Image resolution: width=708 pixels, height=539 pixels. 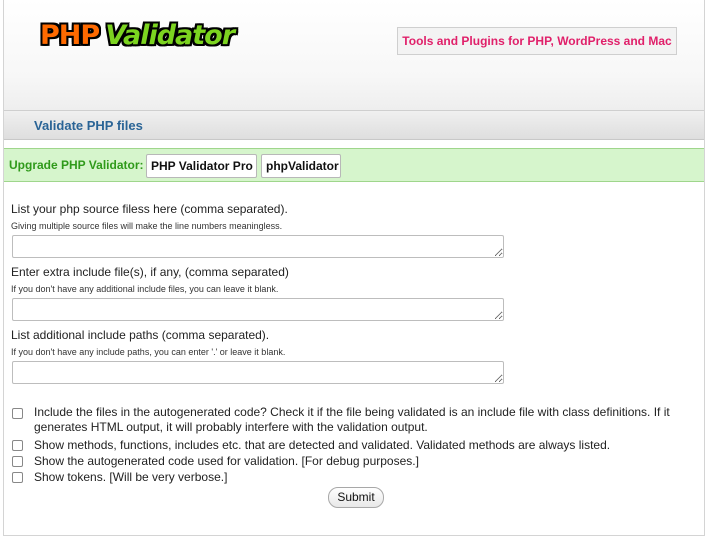 I want to click on page-title: Validate PHP files, so click(x=88, y=125).